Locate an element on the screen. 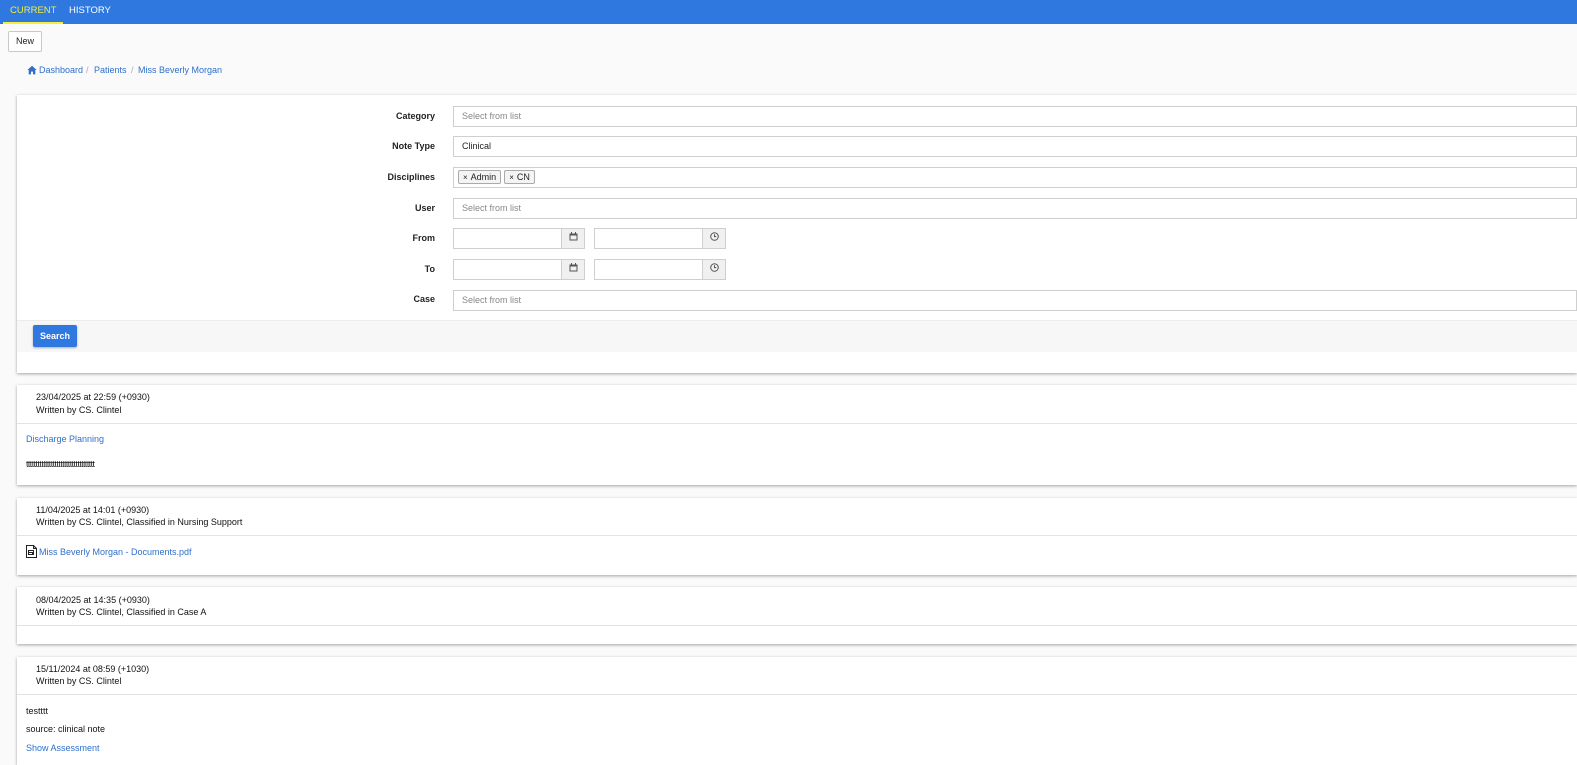 The image size is (1577, 765). top-tab-bar: CURRENT HISTORY is located at coordinates (788, 12).